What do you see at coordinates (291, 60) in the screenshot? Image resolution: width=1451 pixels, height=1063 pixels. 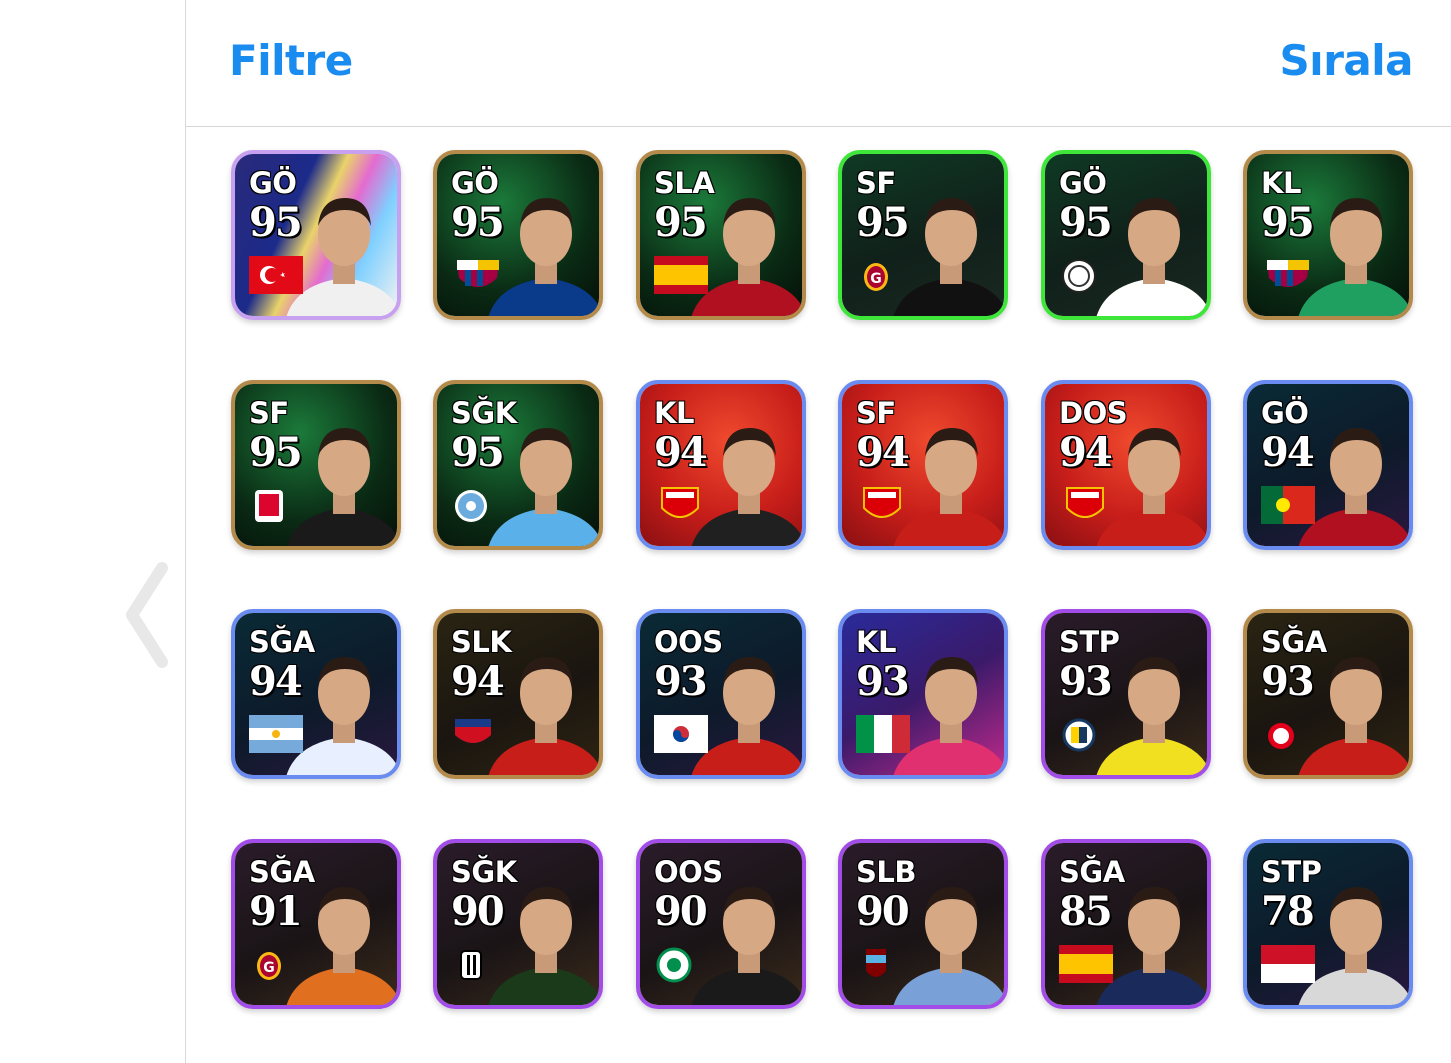 I see `filter-button: Filtre` at bounding box center [291, 60].